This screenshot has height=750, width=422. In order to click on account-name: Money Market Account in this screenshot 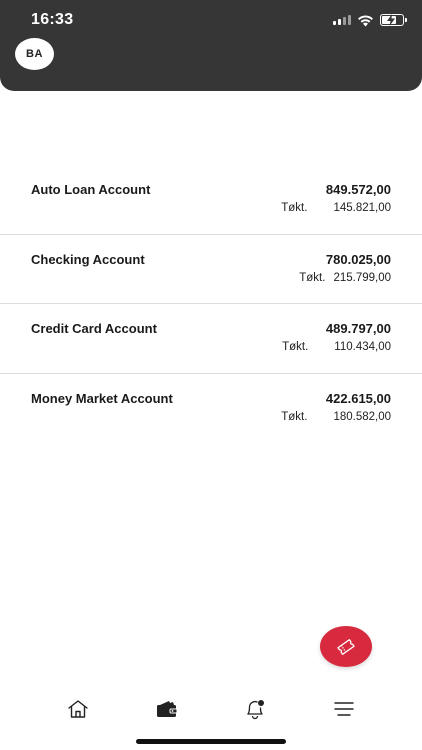, I will do `click(102, 398)`.